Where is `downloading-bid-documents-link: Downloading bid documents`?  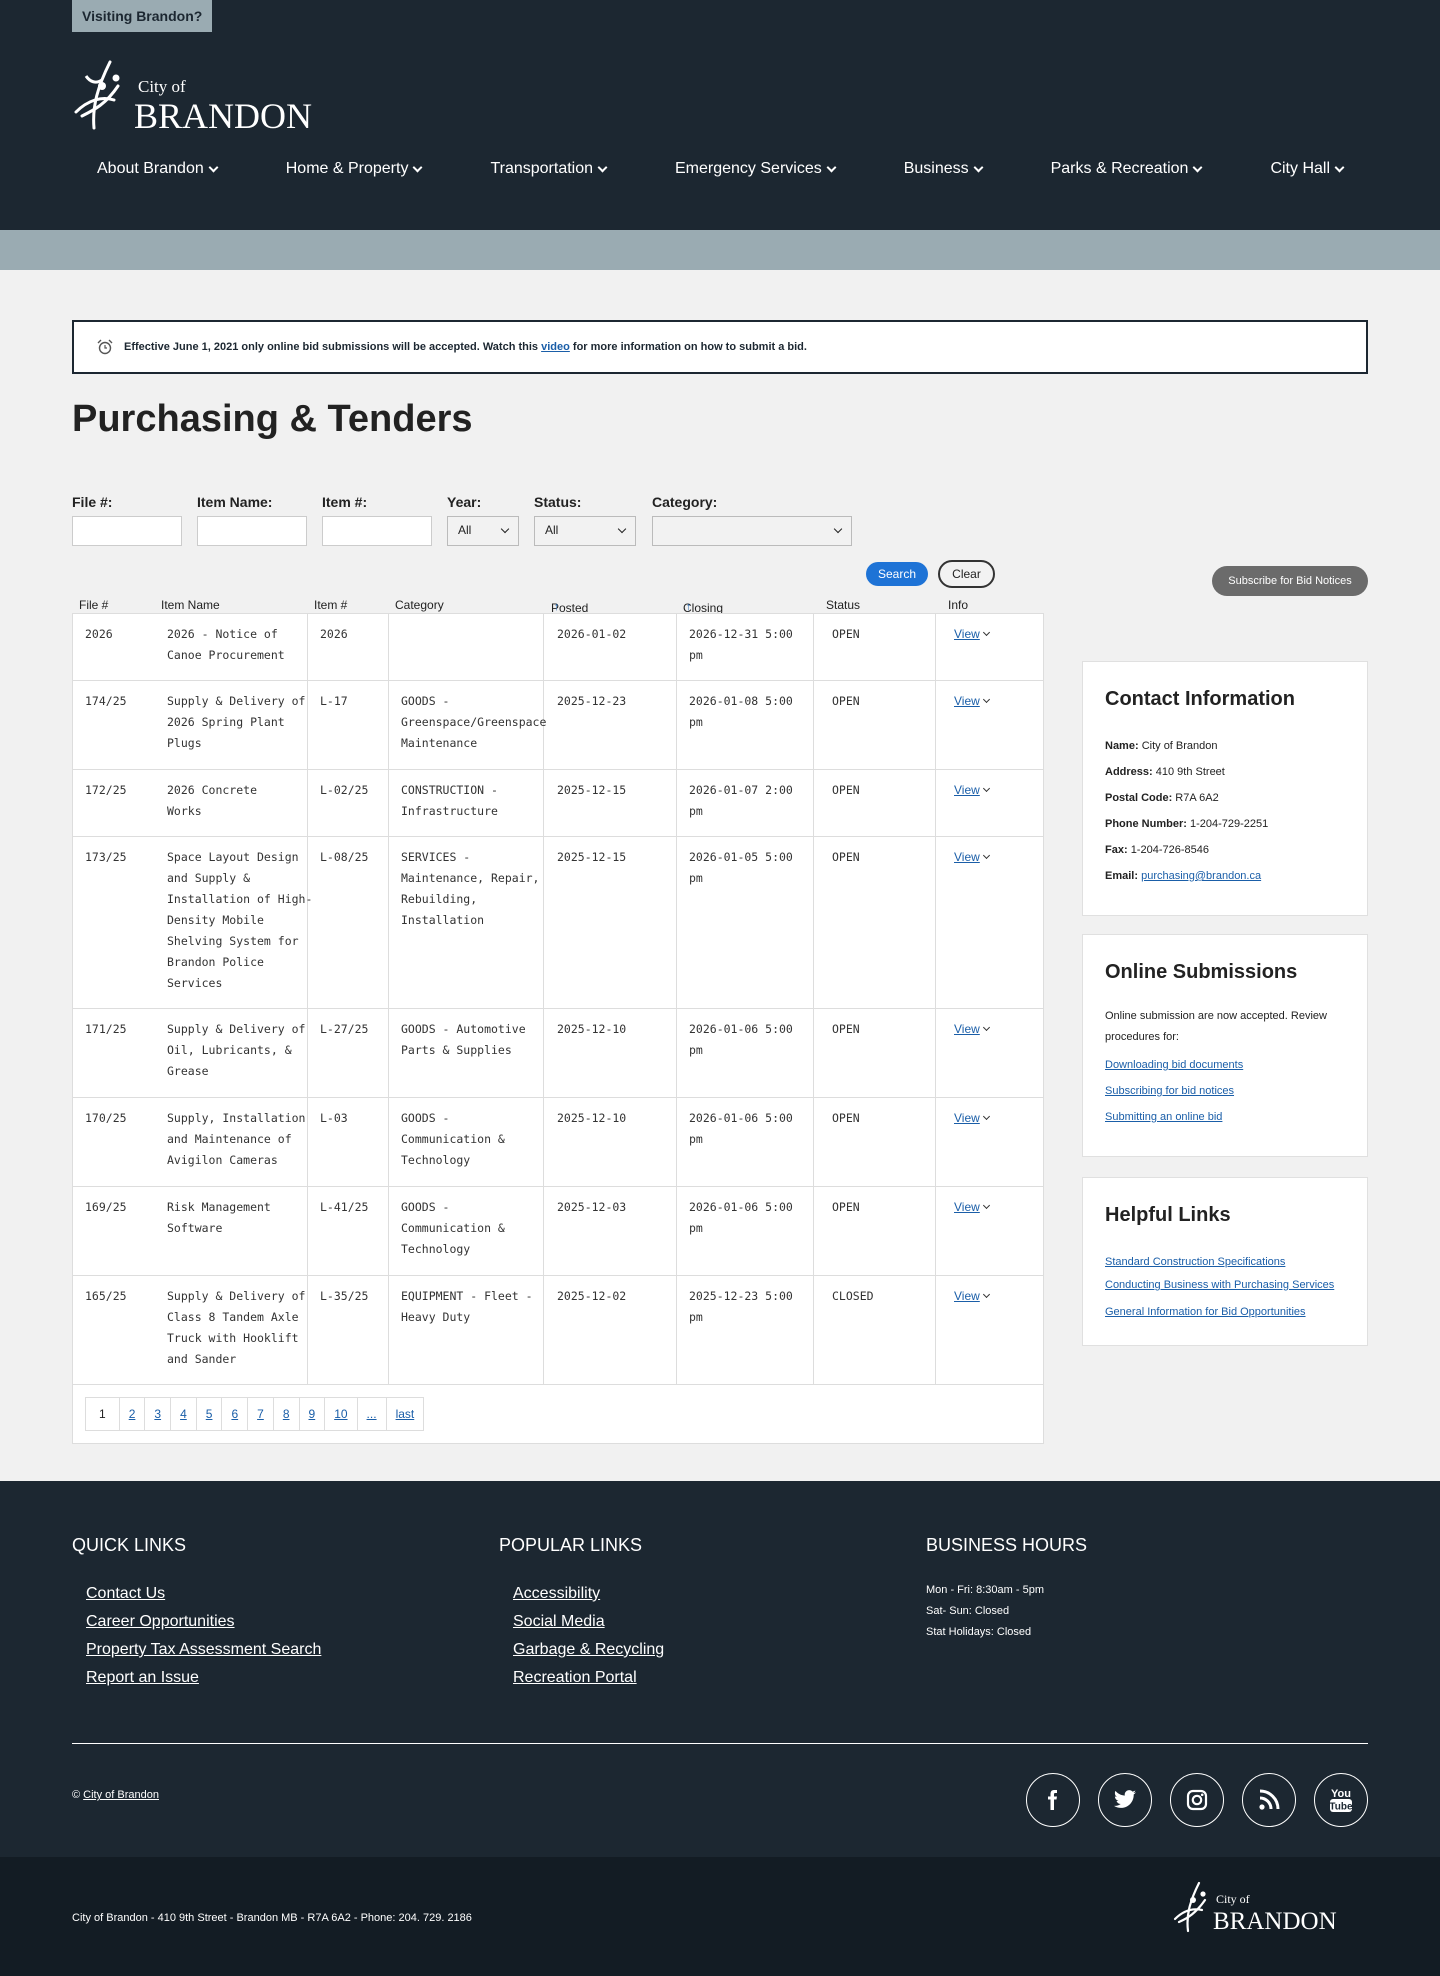
downloading-bid-documents-link: Downloading bid documents is located at coordinates (1225, 1065).